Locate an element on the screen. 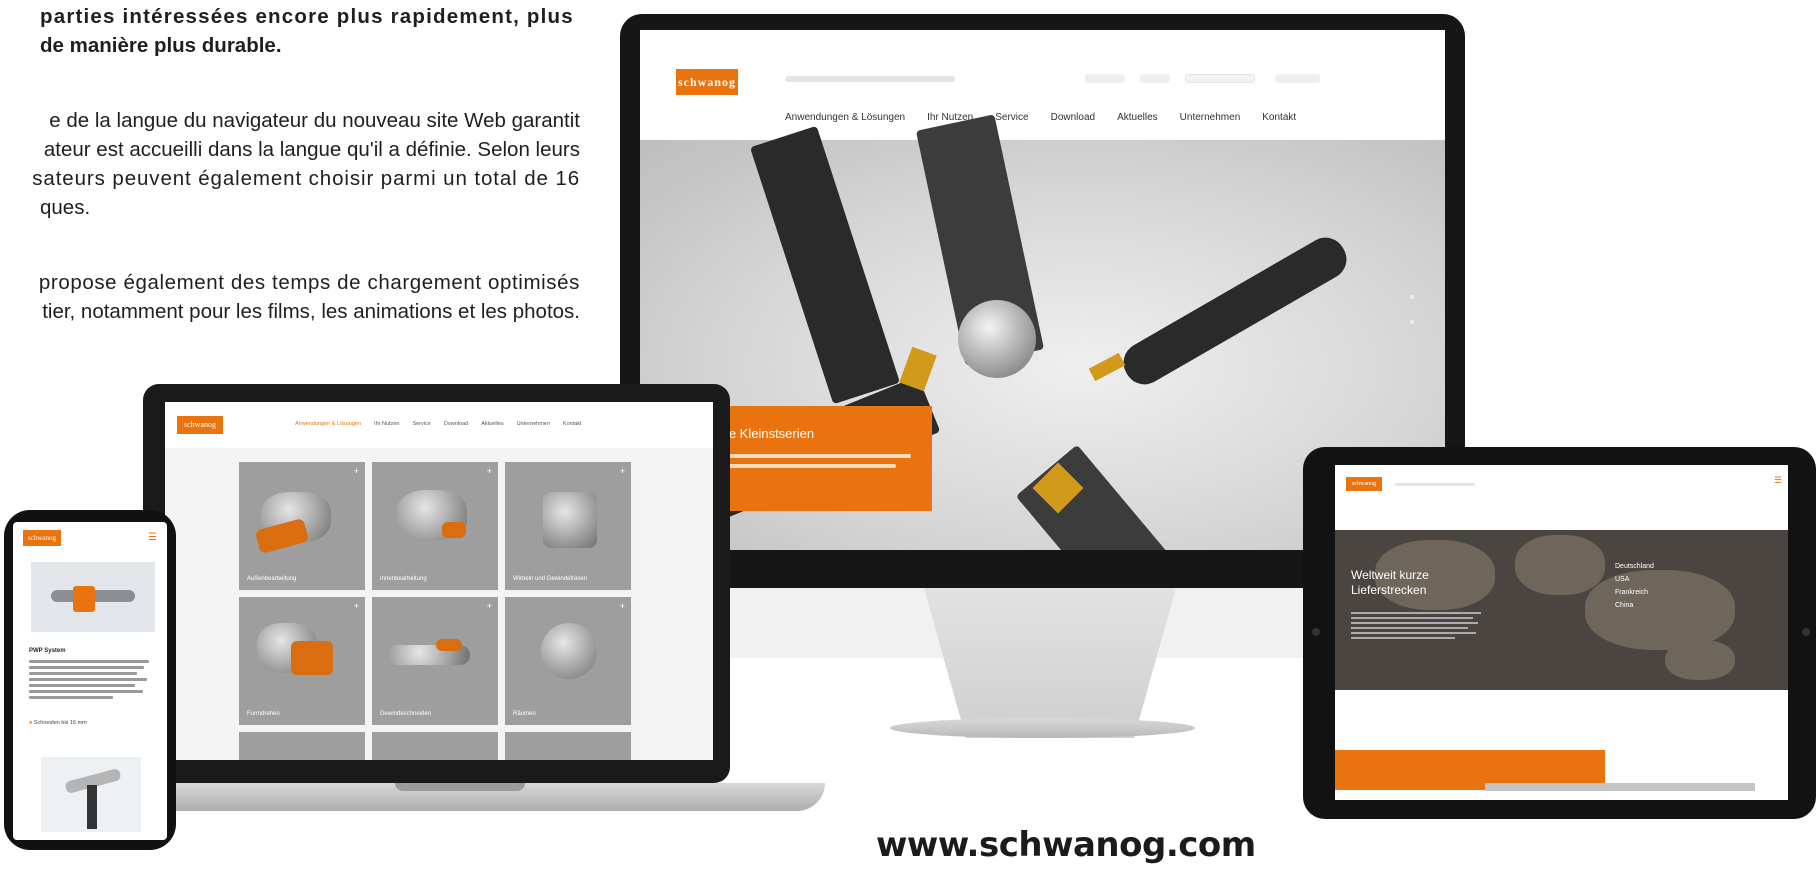 The image size is (1816, 871). tablet-camera is located at coordinates (1316, 632).